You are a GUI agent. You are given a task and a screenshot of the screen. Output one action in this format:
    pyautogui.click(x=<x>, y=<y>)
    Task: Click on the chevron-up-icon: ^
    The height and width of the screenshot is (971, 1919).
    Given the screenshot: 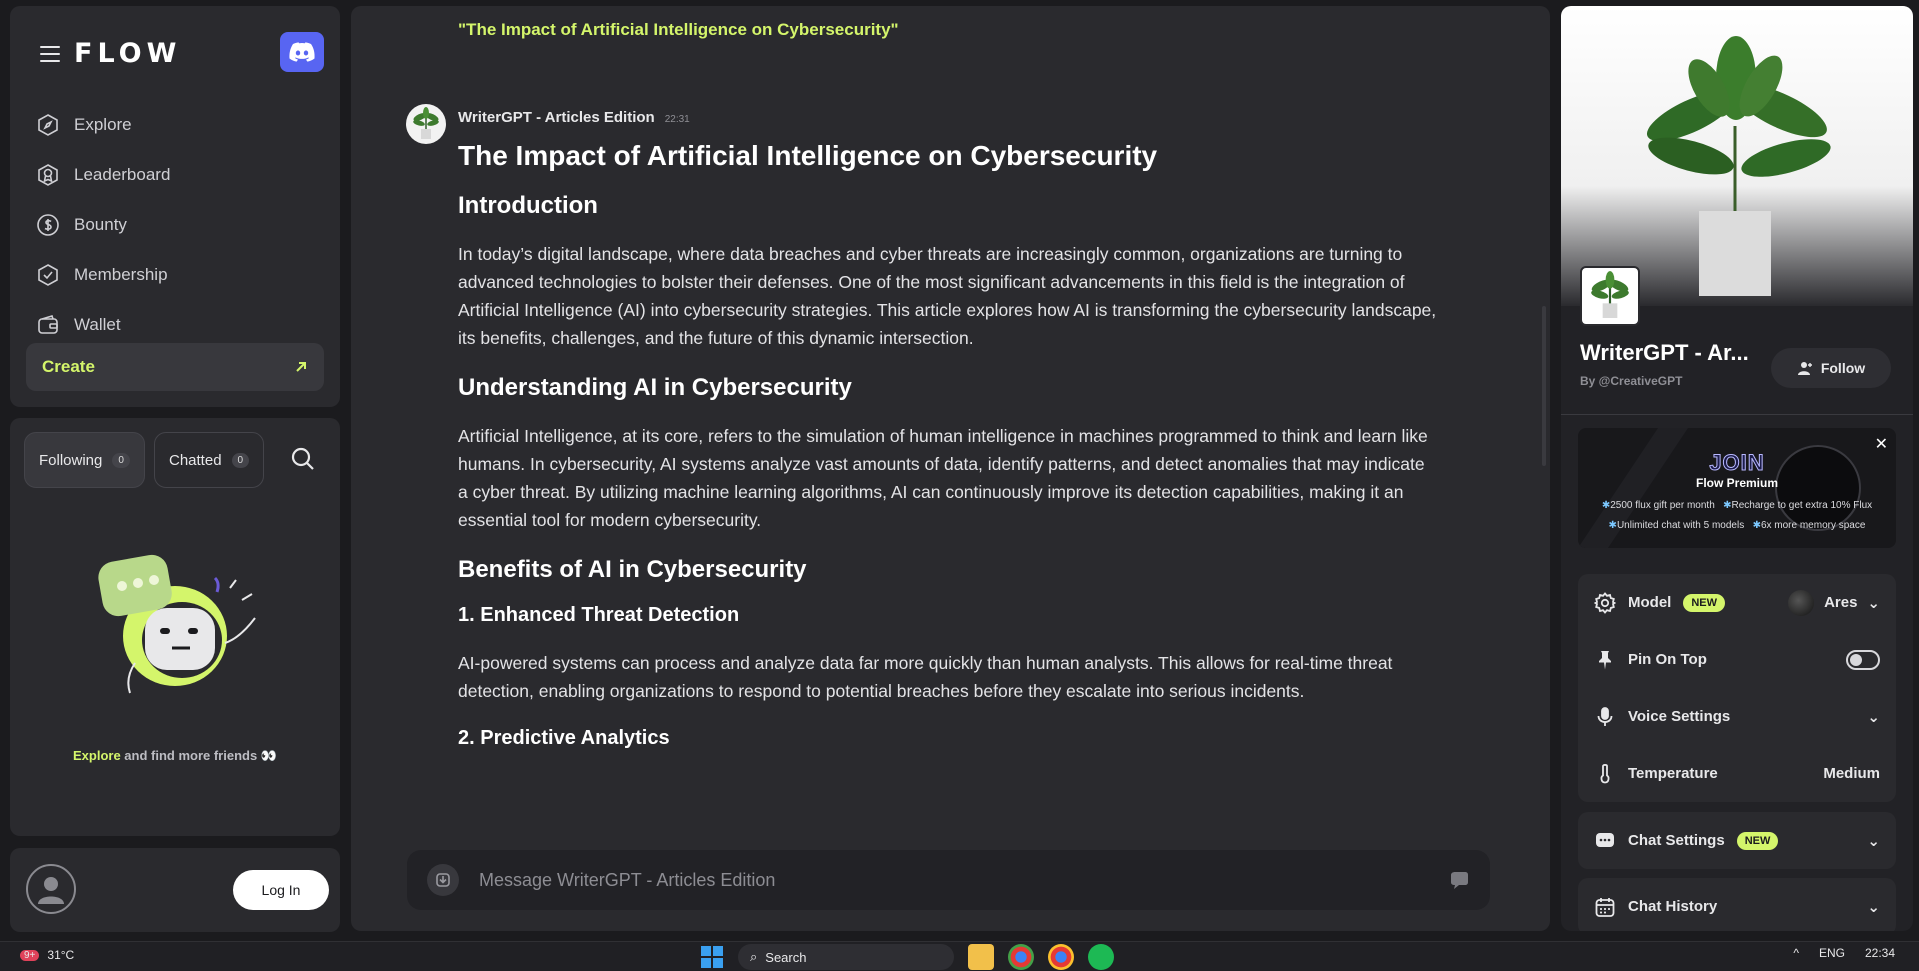 What is the action you would take?
    pyautogui.click(x=1796, y=953)
    